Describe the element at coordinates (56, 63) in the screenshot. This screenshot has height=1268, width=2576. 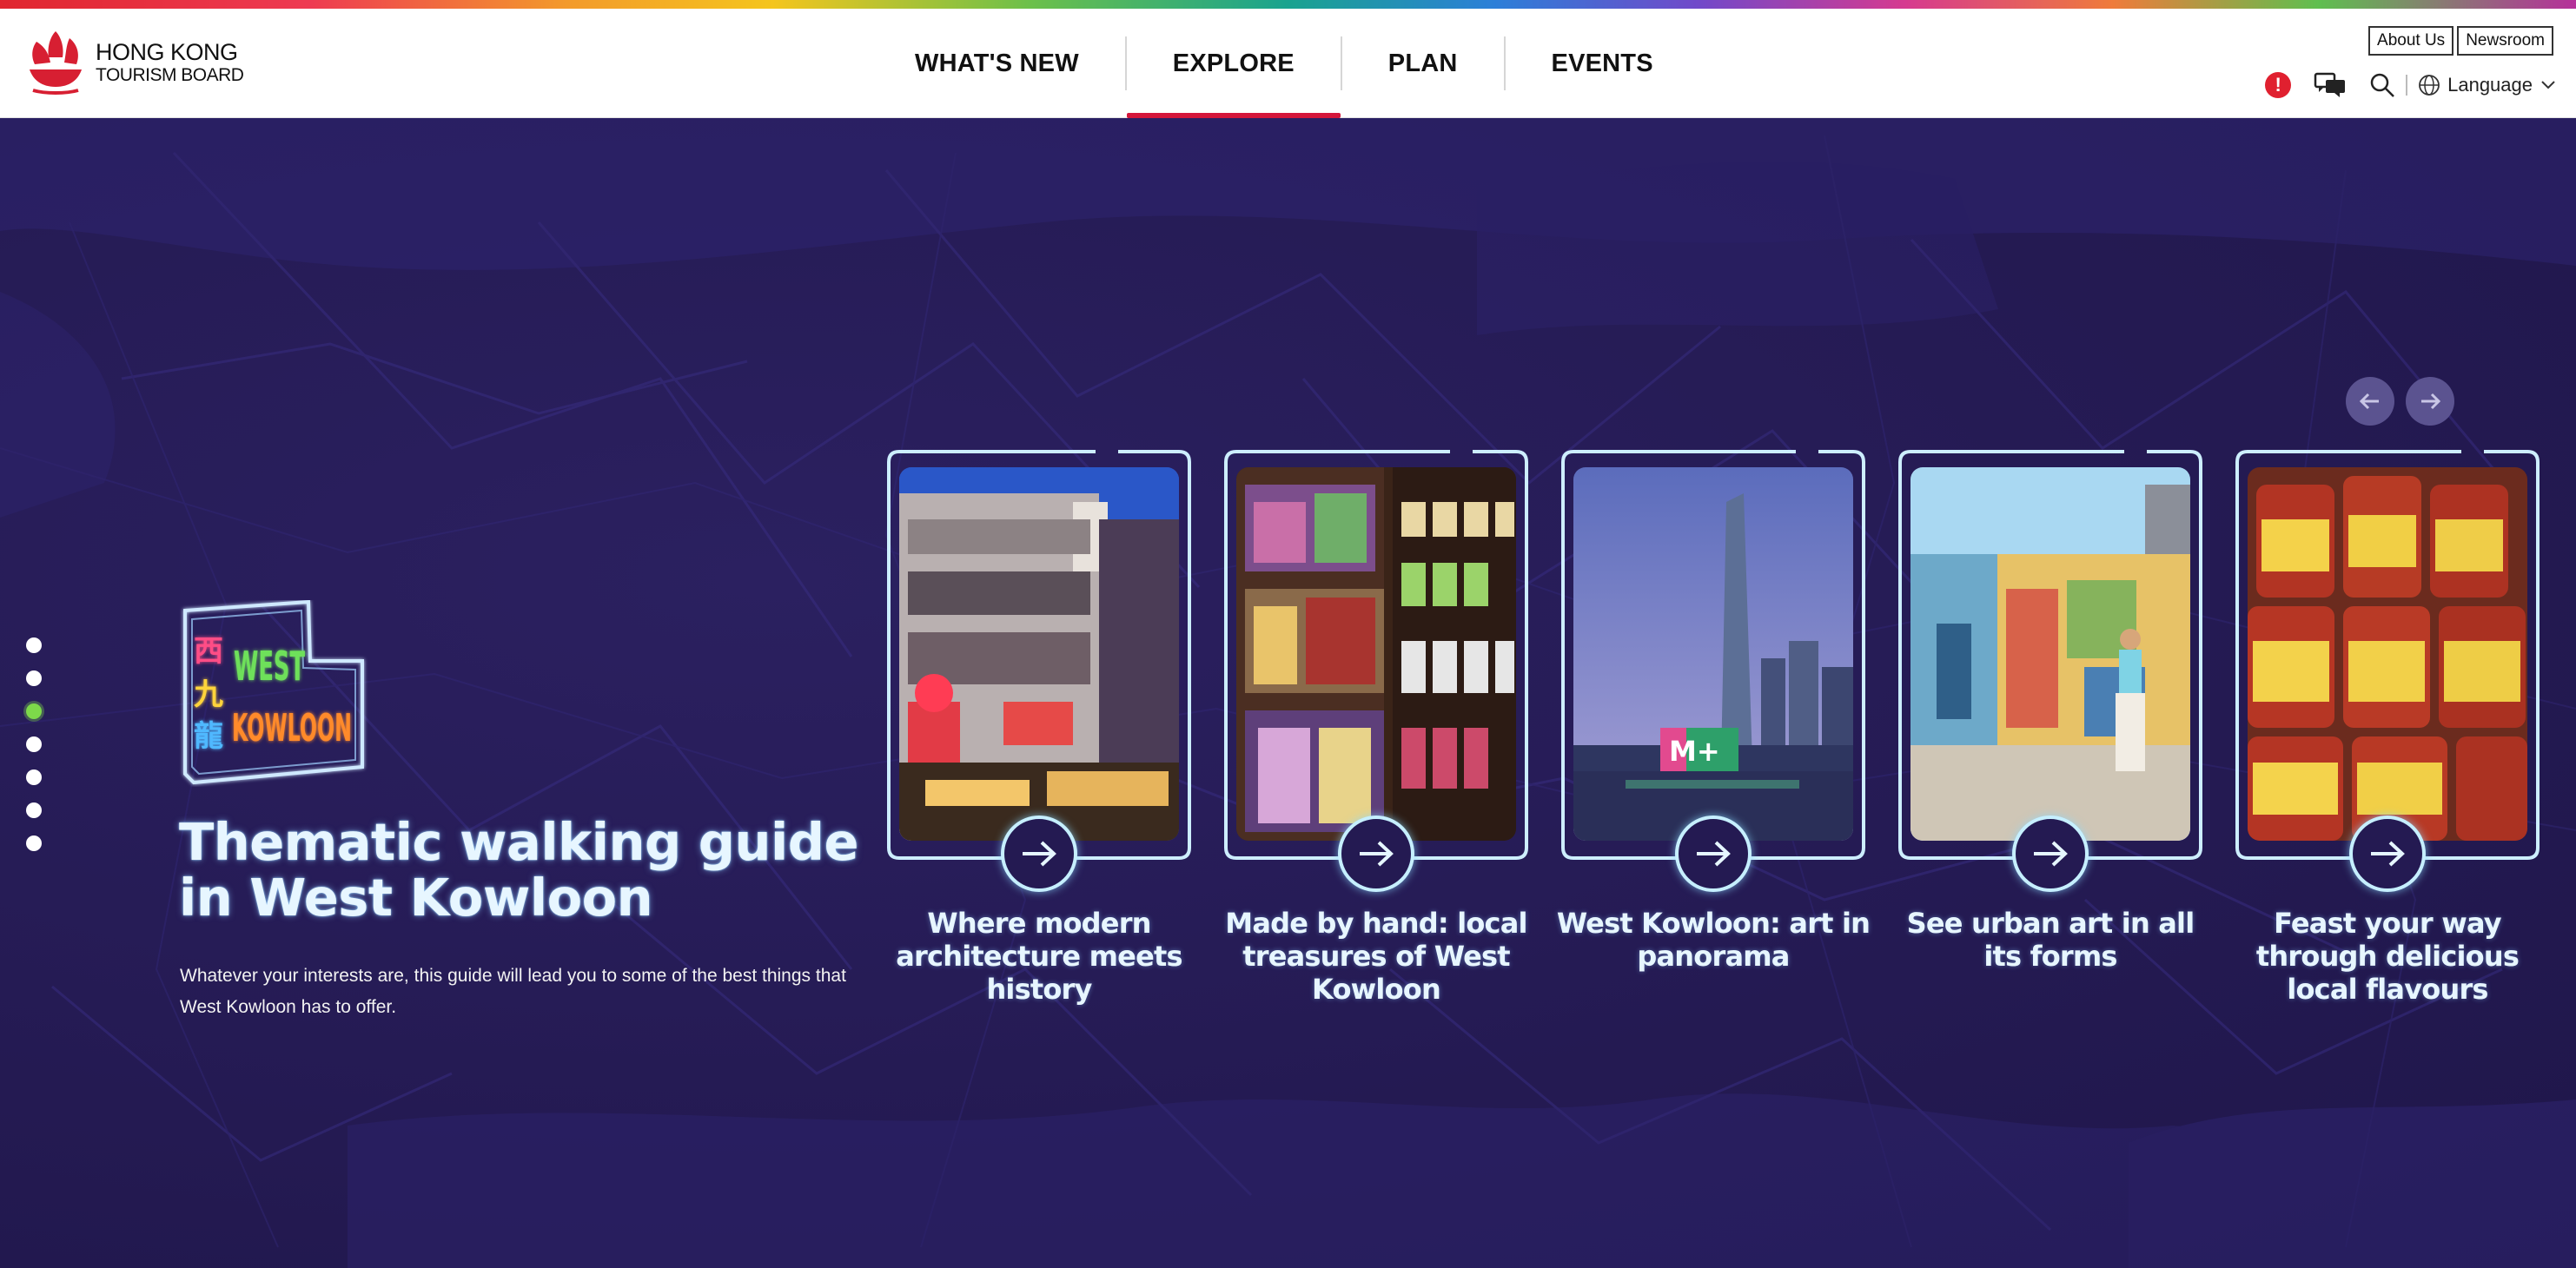
I see `junk-boat-icon` at that location.